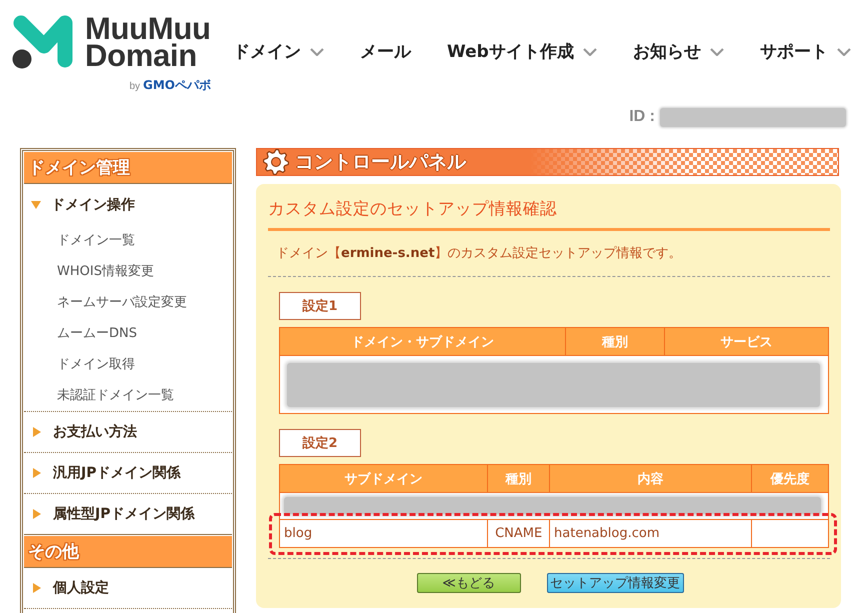  Describe the element at coordinates (97, 333) in the screenshot. I see `sidebar-link: ムームーDNS` at that location.